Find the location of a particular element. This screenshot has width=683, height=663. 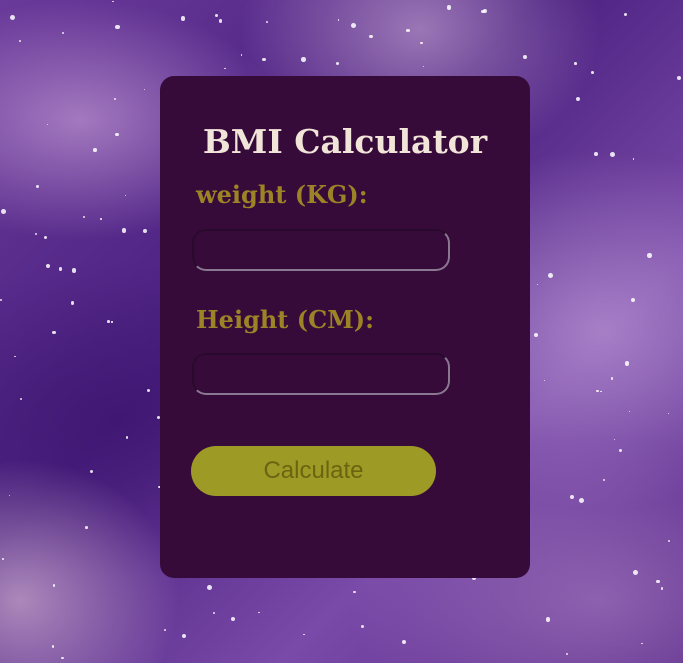

calculate-button: Calculate is located at coordinates (313, 471).